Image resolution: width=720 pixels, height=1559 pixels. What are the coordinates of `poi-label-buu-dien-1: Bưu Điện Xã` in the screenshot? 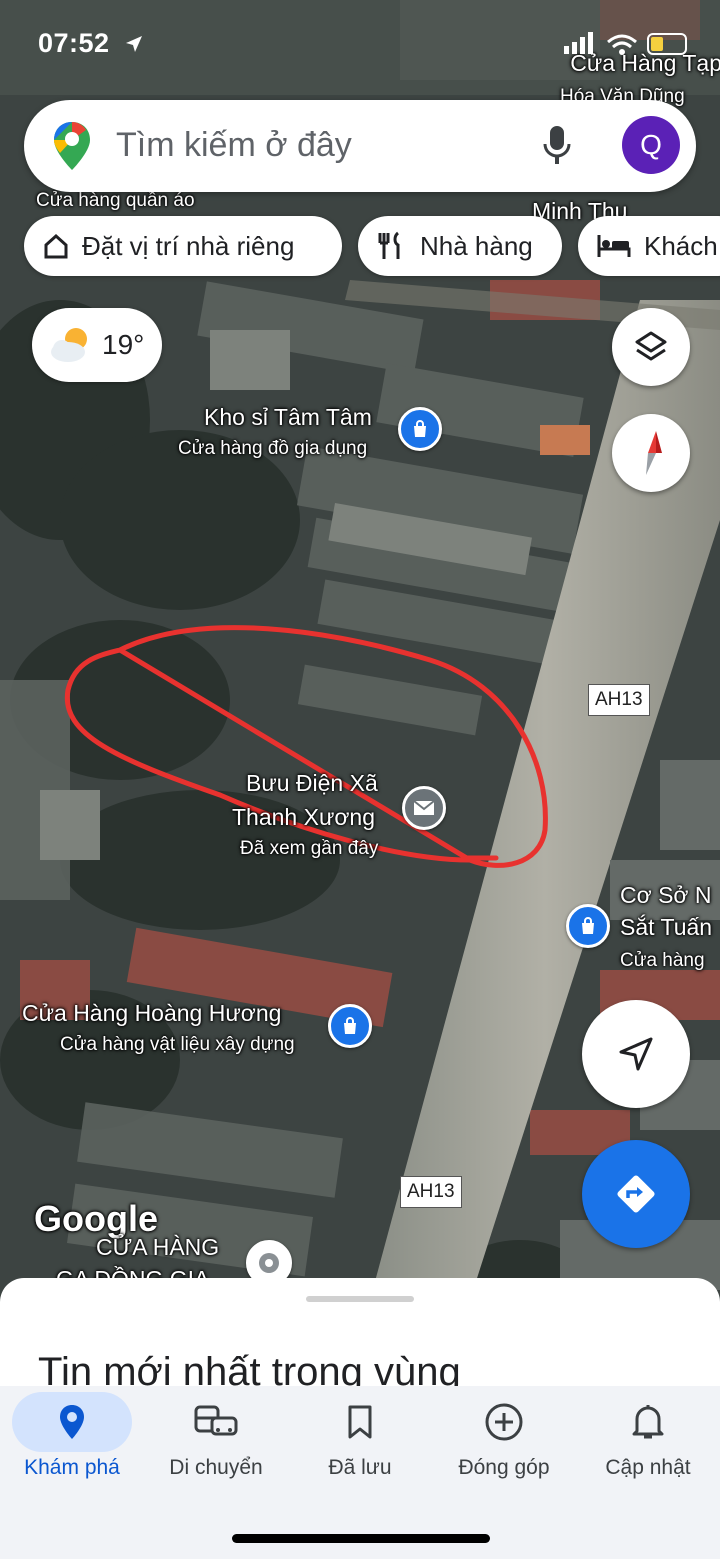 It's located at (312, 783).